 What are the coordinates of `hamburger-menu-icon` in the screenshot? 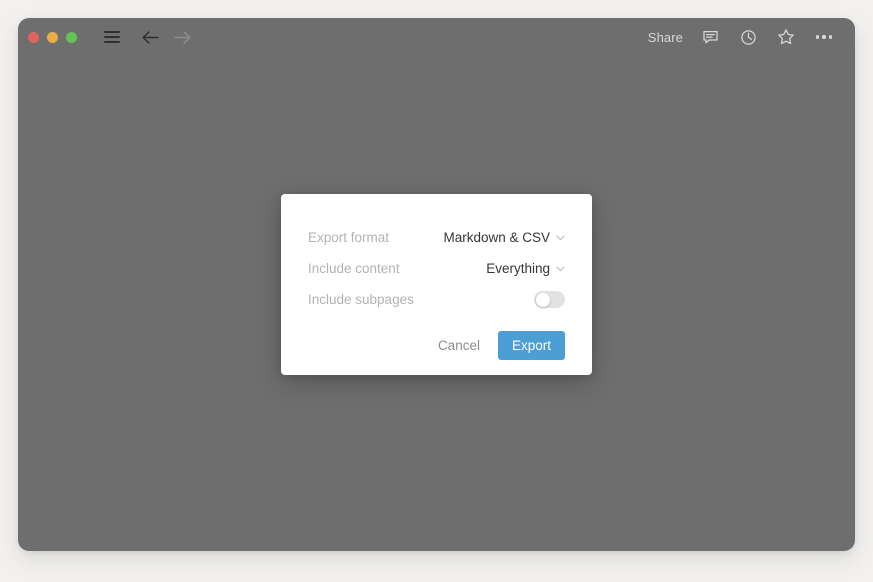 It's located at (112, 37).